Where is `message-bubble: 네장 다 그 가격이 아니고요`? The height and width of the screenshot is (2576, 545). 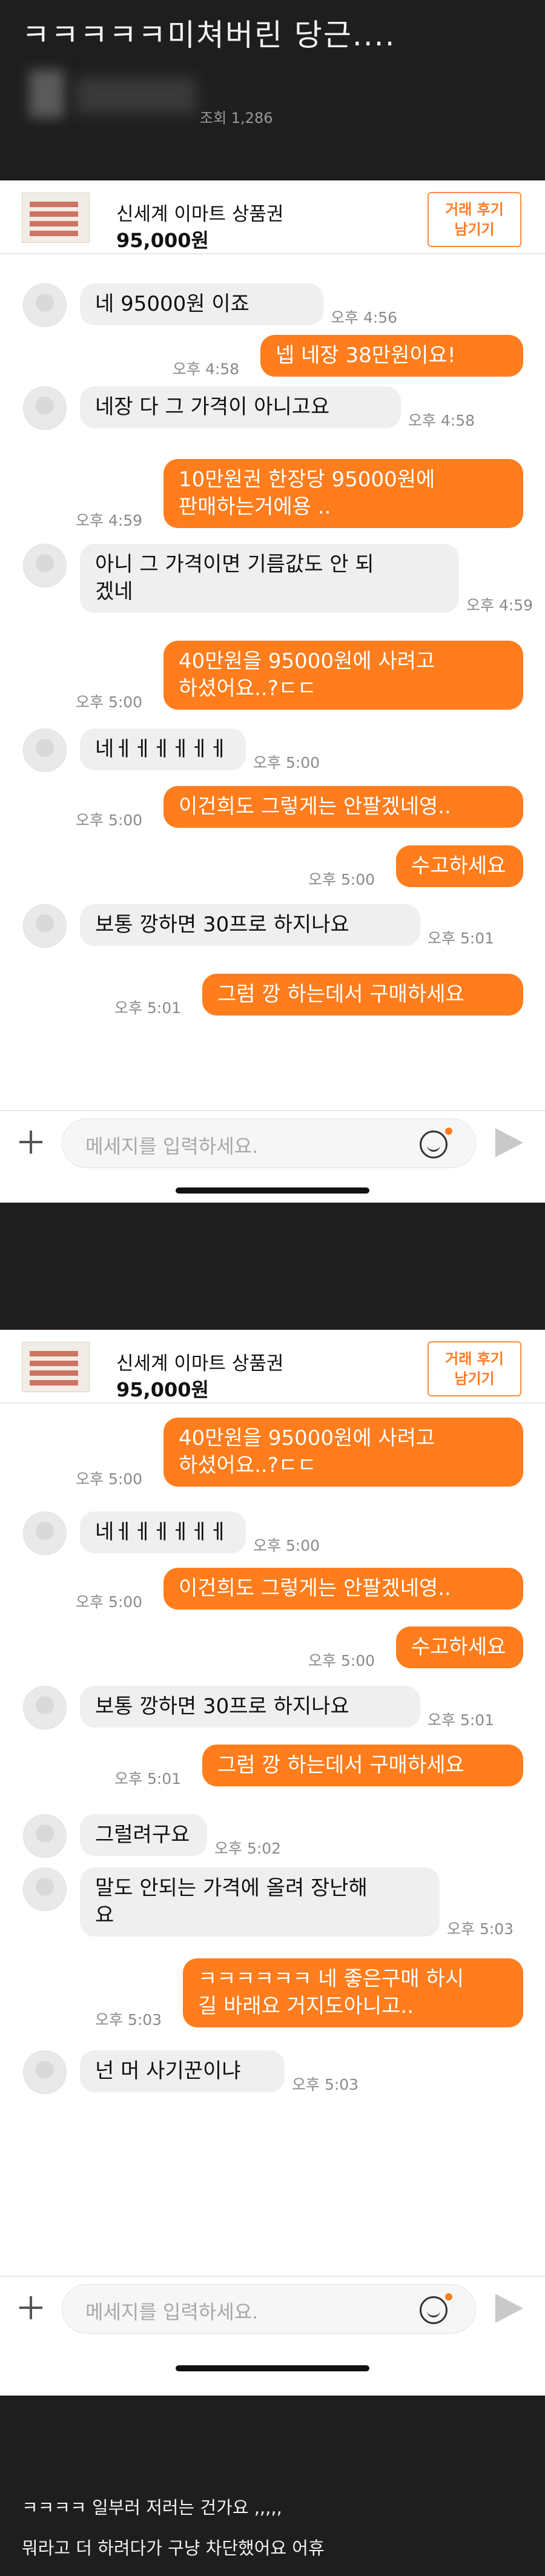 message-bubble: 네장 다 그 가격이 아니고요 is located at coordinates (240, 407).